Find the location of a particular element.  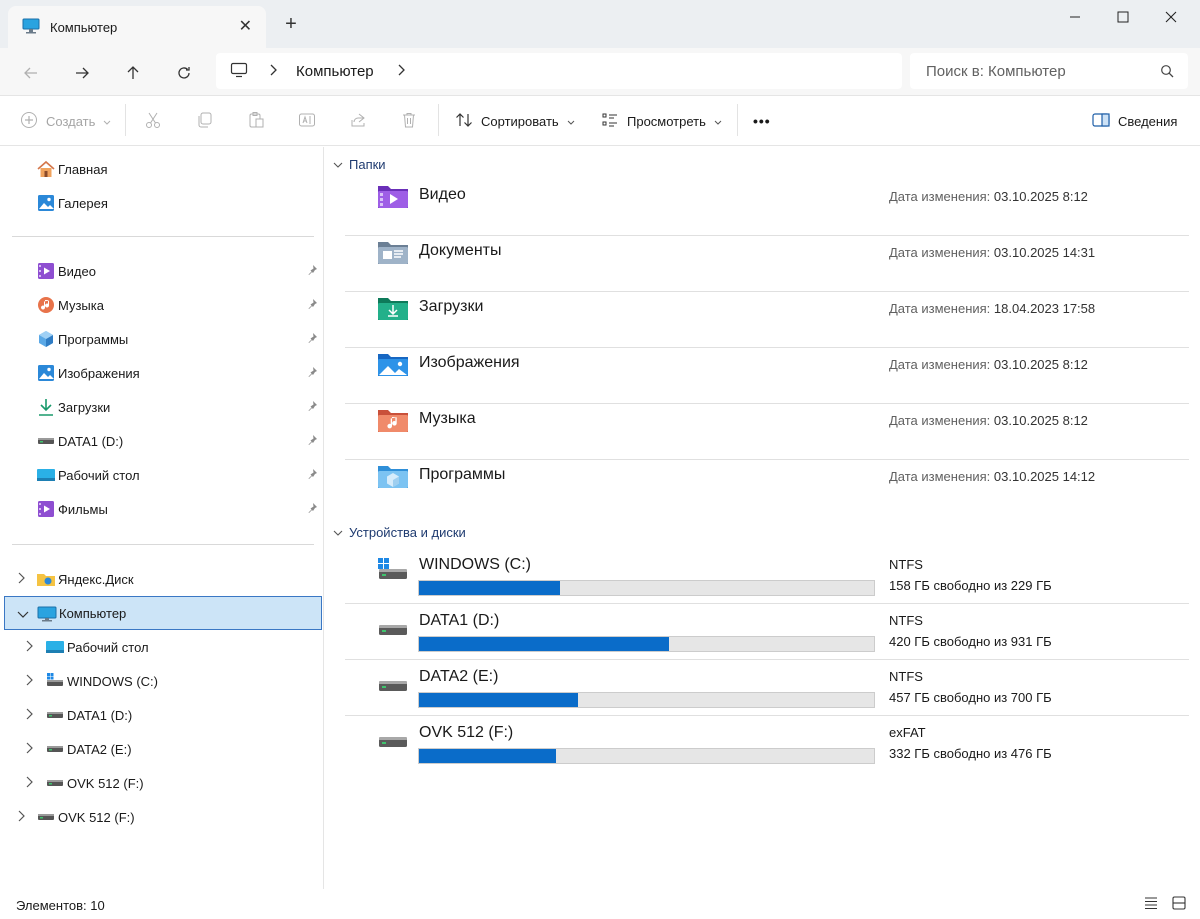

sidebar-item-video: Видео is located at coordinates (163, 271).